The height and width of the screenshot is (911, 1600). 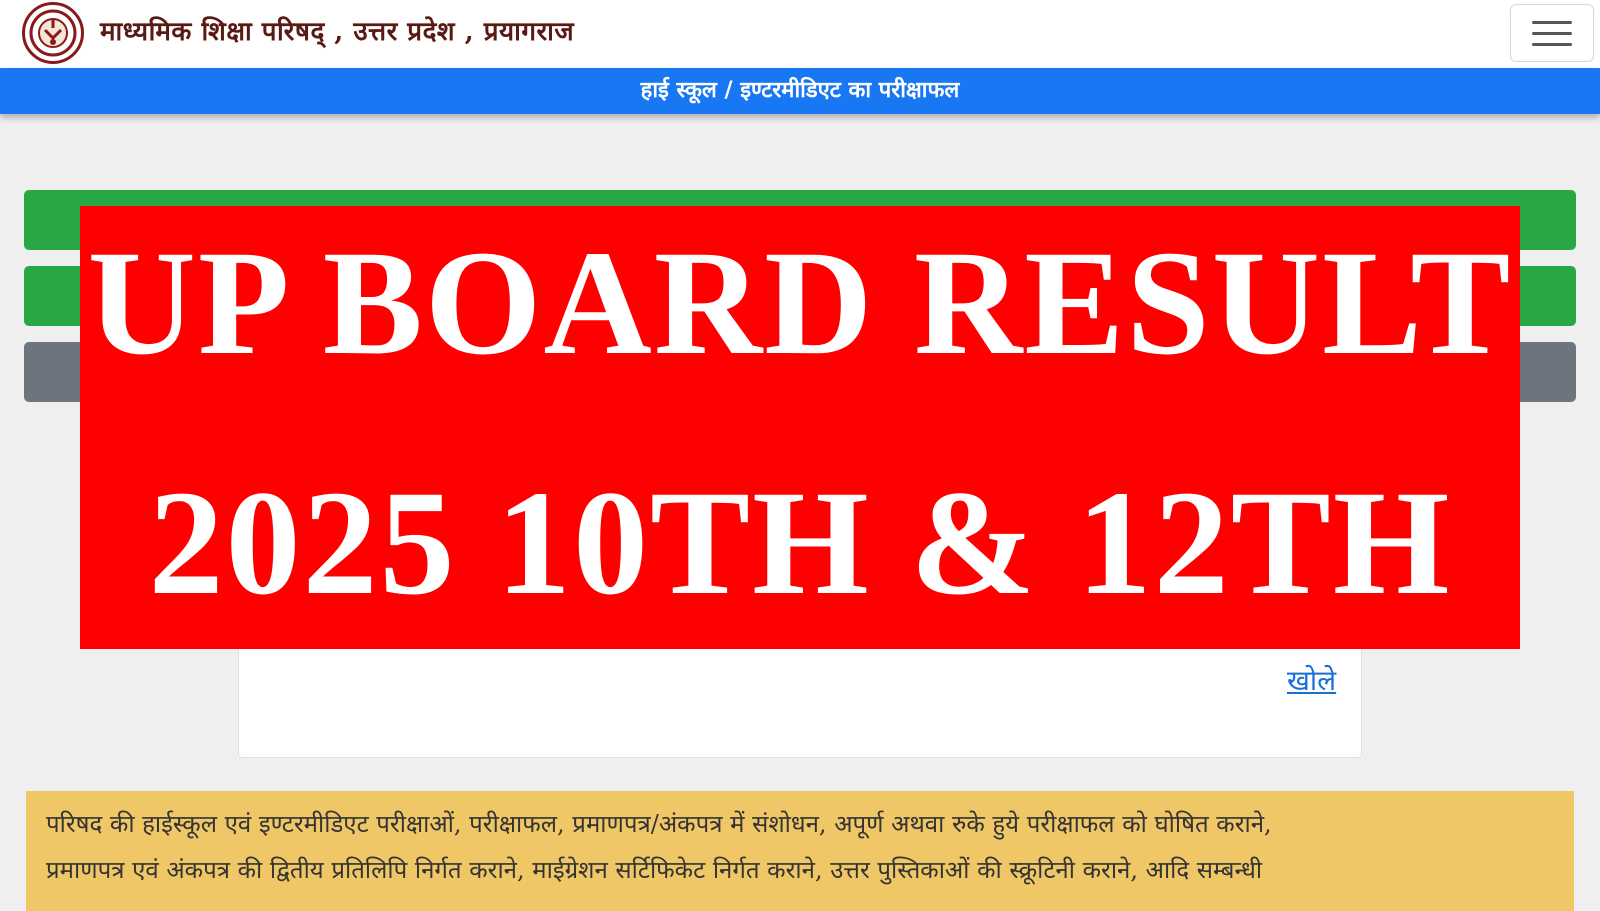 I want to click on hamburger-menu-button, so click(x=1552, y=33).